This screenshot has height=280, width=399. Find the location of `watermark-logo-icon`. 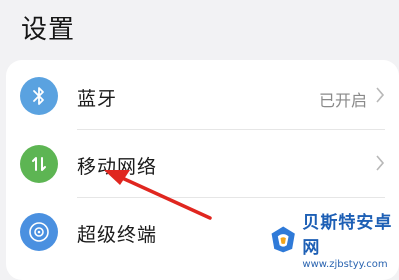

watermark-logo-icon is located at coordinates (283, 239).